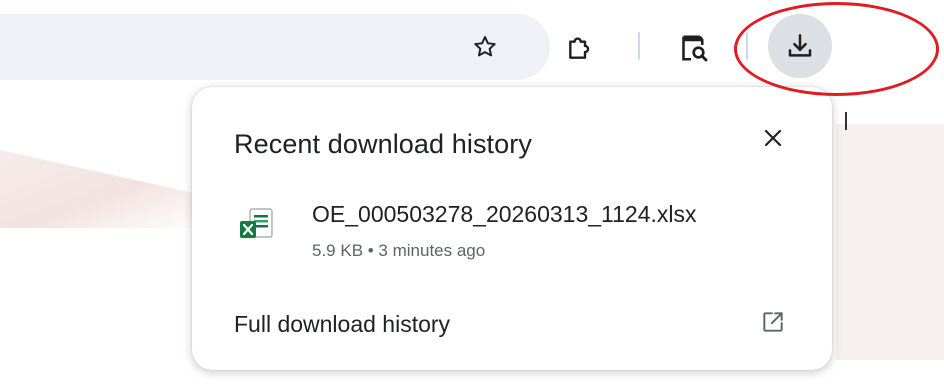 The height and width of the screenshot is (390, 944). Describe the element at coordinates (846, 121) in the screenshot. I see `text-cursor-mark` at that location.